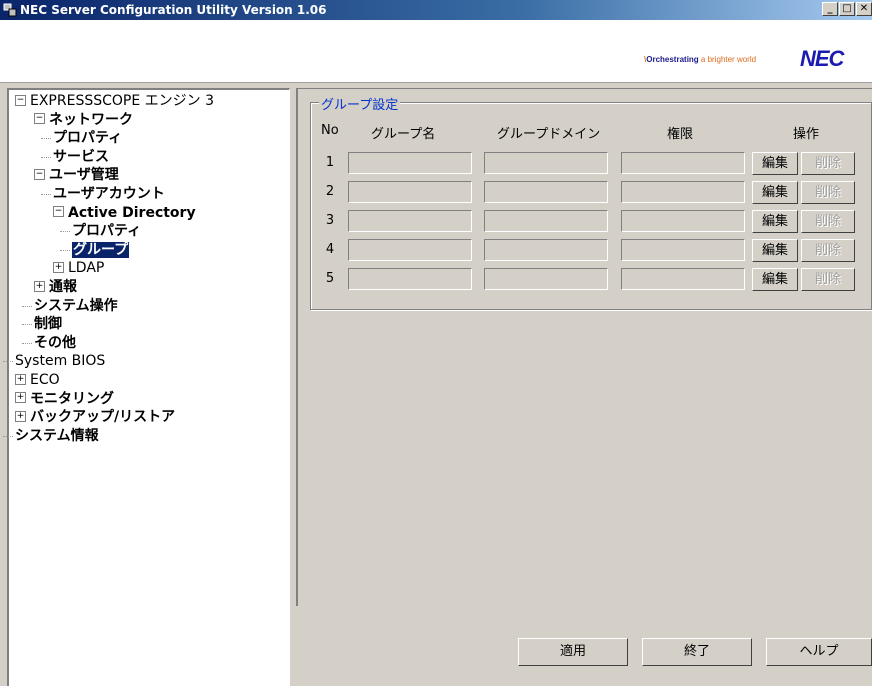  Describe the element at coordinates (680, 134) in the screenshot. I see `col-header-privilege: 権限` at that location.